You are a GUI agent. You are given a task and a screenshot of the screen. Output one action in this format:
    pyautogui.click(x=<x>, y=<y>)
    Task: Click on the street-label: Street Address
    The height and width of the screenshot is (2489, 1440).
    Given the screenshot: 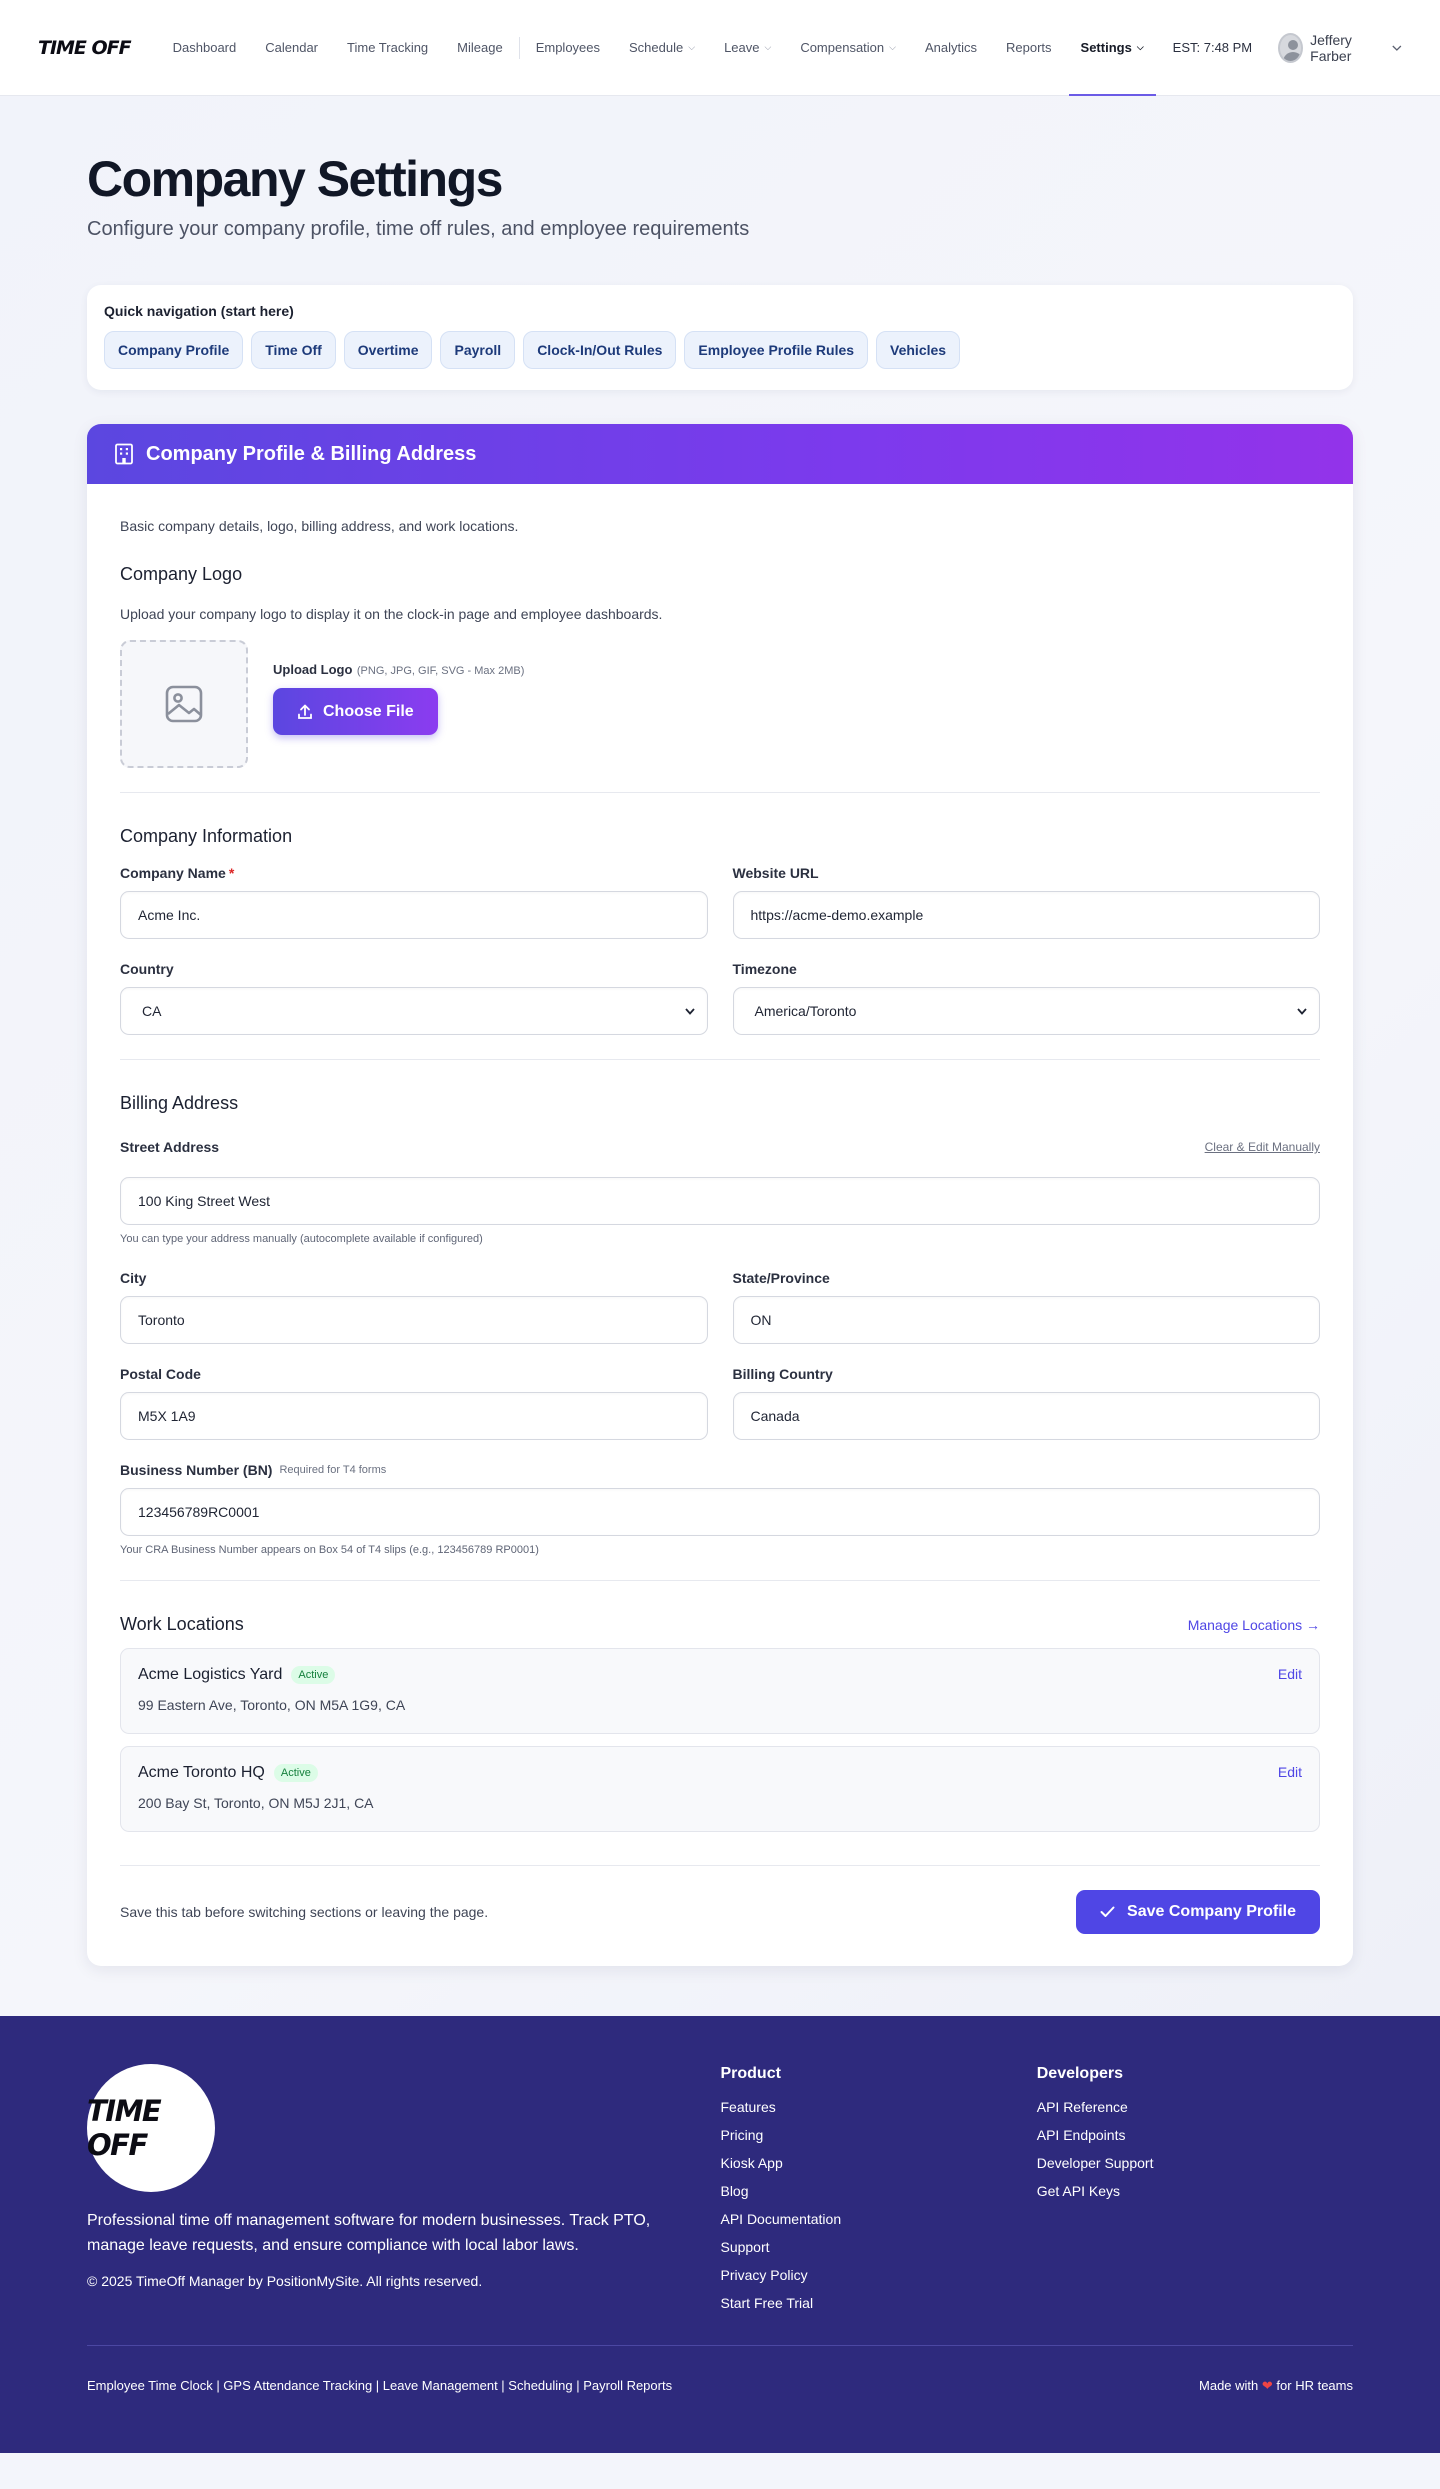 What is the action you would take?
    pyautogui.click(x=170, y=1147)
    